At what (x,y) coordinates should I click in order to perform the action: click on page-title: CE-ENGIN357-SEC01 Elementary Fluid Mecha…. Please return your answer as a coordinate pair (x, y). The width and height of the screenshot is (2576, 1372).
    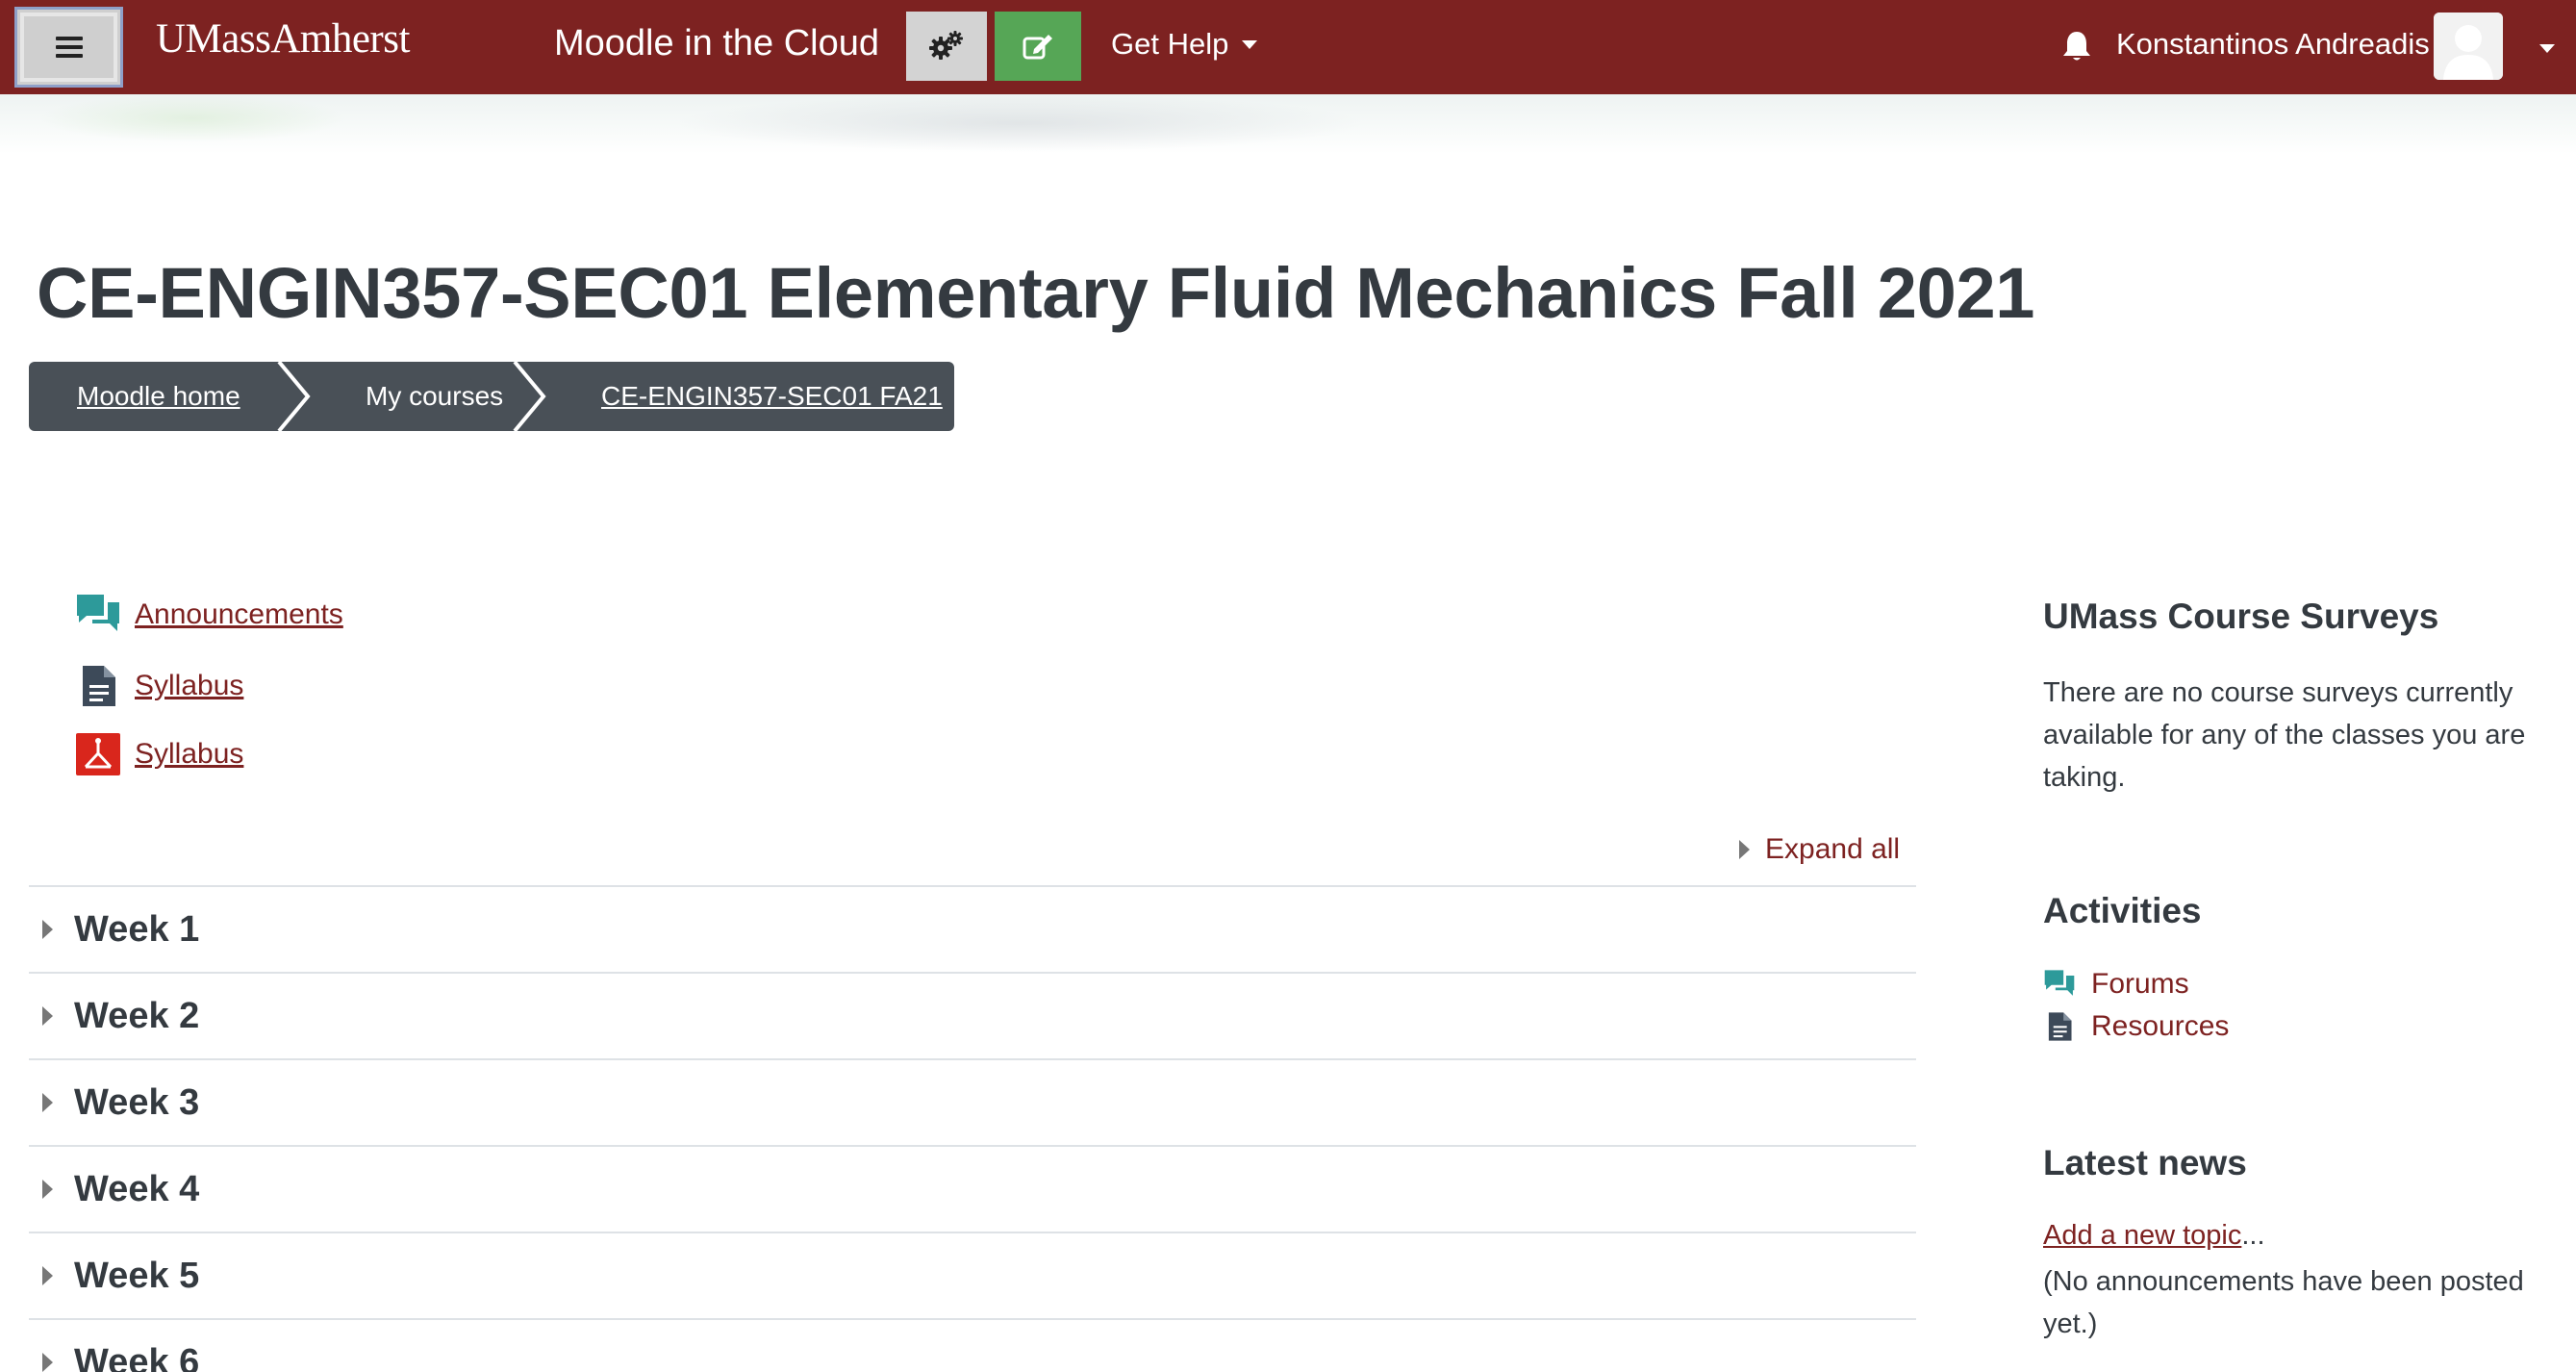
    Looking at the image, I should click on (1036, 293).